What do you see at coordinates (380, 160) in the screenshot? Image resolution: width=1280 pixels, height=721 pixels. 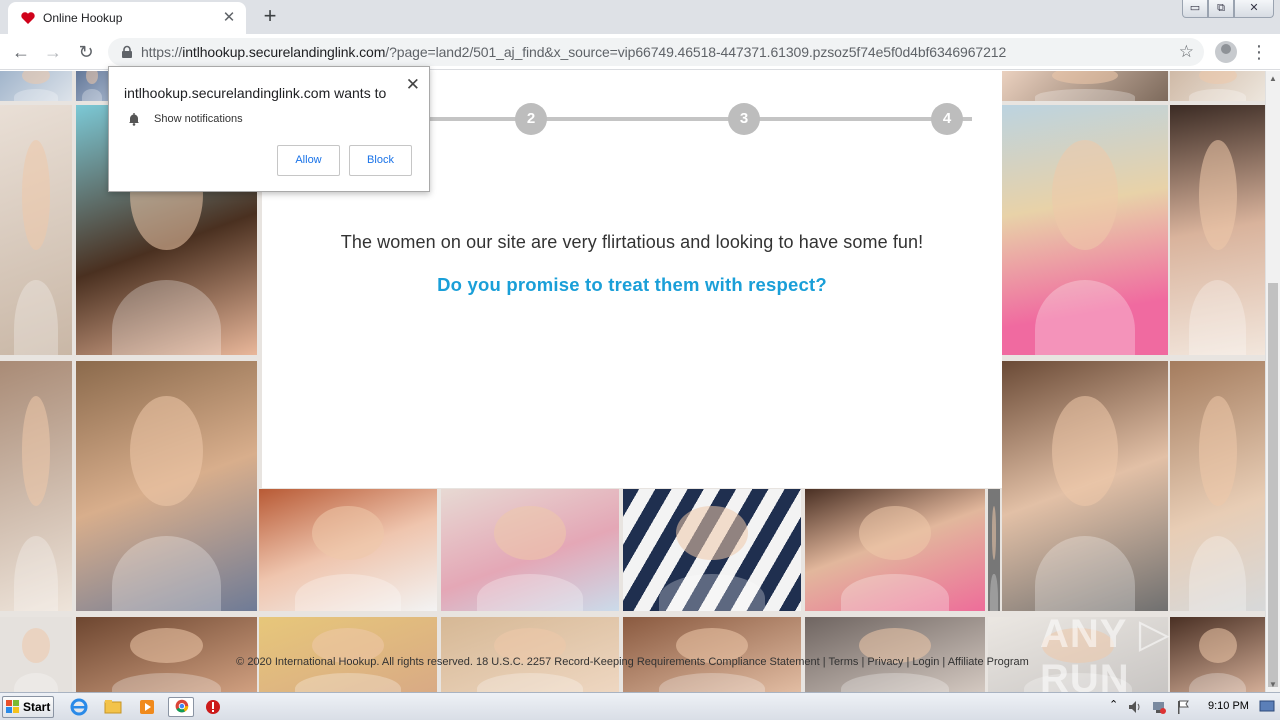 I see `block-button: Block` at bounding box center [380, 160].